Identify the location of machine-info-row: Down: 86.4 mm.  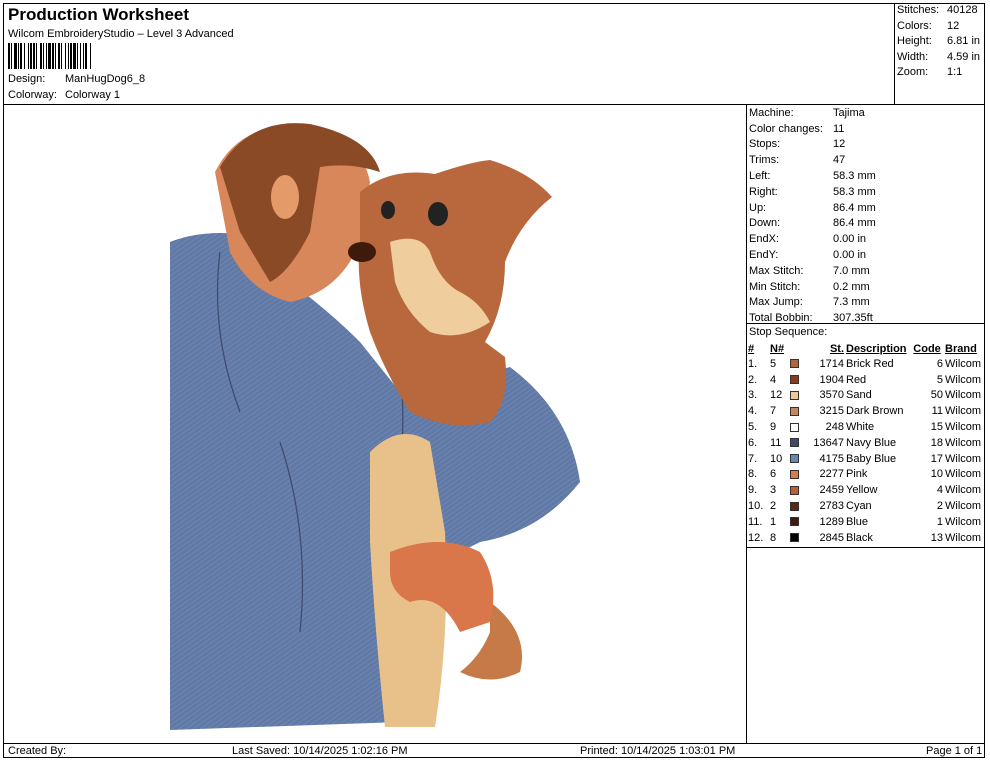
(866, 224).